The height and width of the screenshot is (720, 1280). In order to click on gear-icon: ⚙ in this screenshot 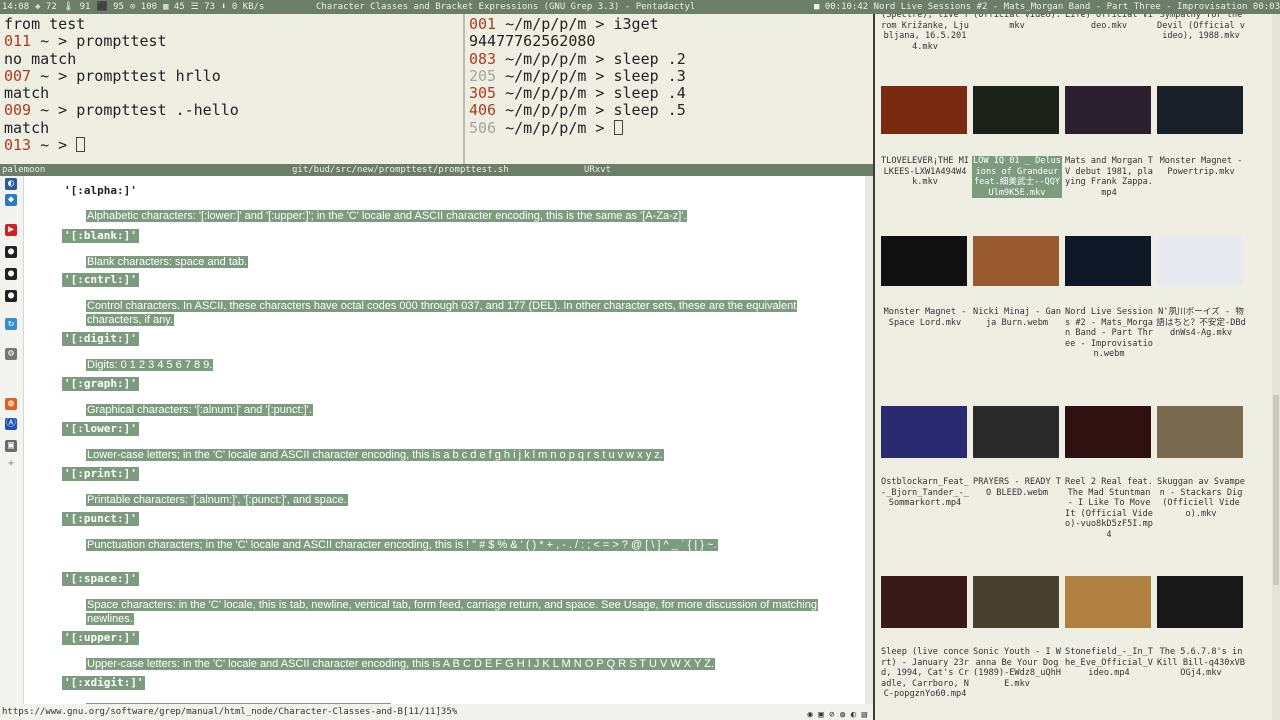, I will do `click(11, 354)`.